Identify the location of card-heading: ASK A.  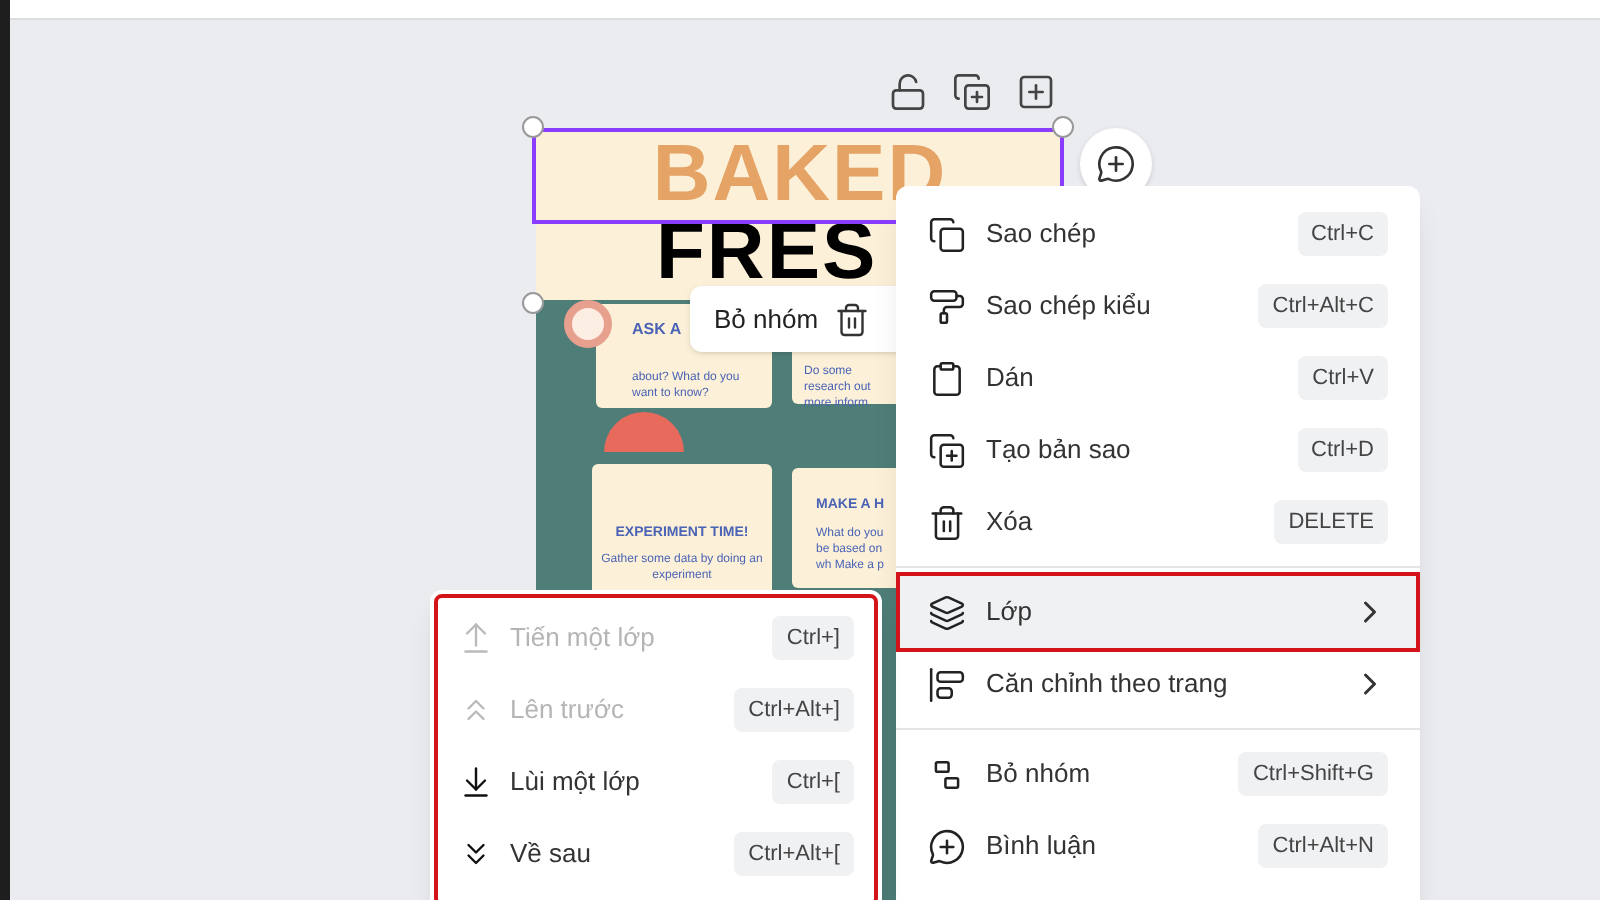
(657, 330).